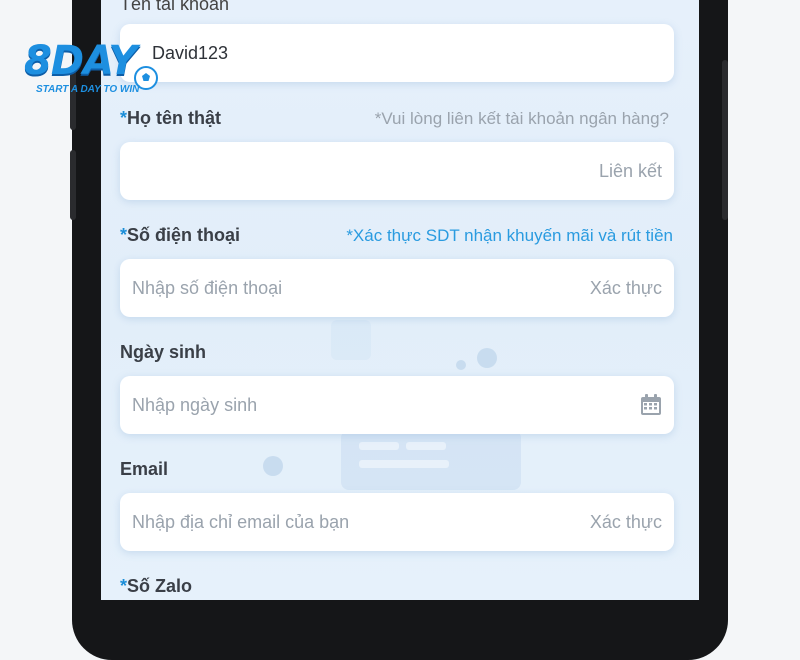 The height and width of the screenshot is (660, 800). I want to click on fullname-field: Liên kết, so click(397, 171).